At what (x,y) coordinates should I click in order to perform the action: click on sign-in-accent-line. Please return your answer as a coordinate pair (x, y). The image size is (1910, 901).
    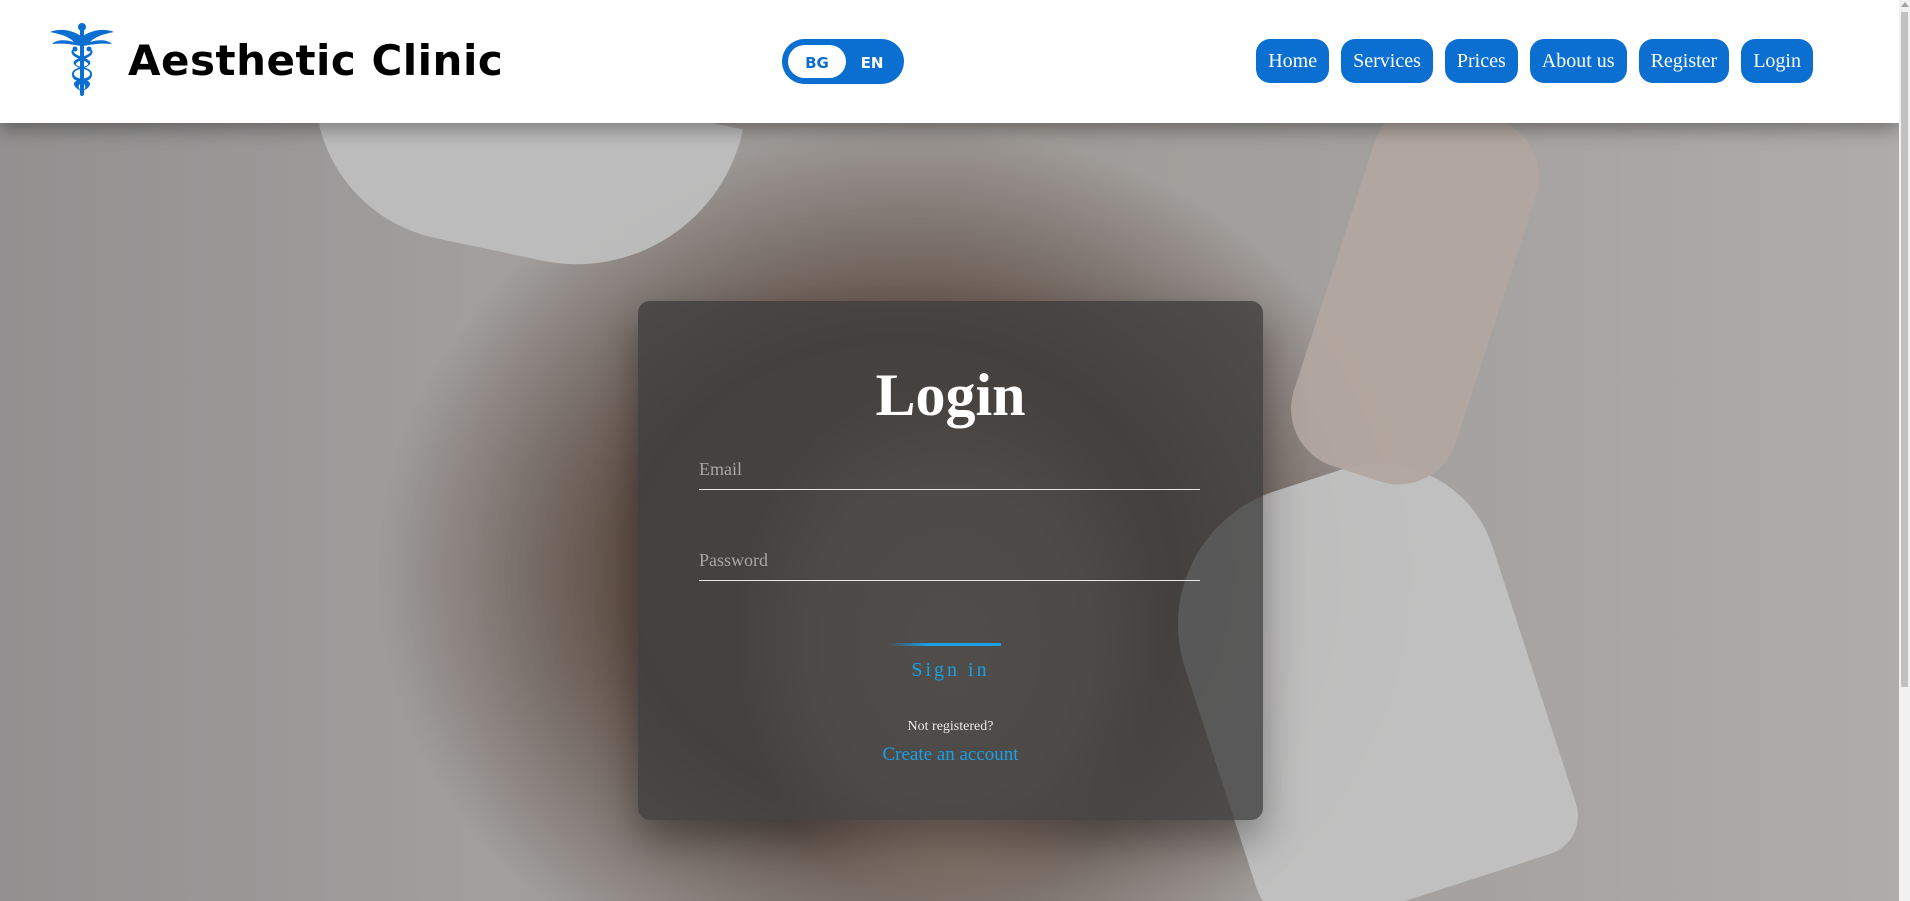
    Looking at the image, I should click on (944, 644).